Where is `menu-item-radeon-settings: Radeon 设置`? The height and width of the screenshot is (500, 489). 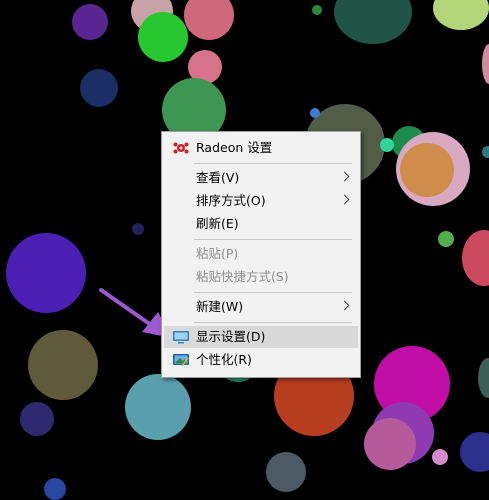 menu-item-radeon-settings: Radeon 设置 is located at coordinates (261, 148).